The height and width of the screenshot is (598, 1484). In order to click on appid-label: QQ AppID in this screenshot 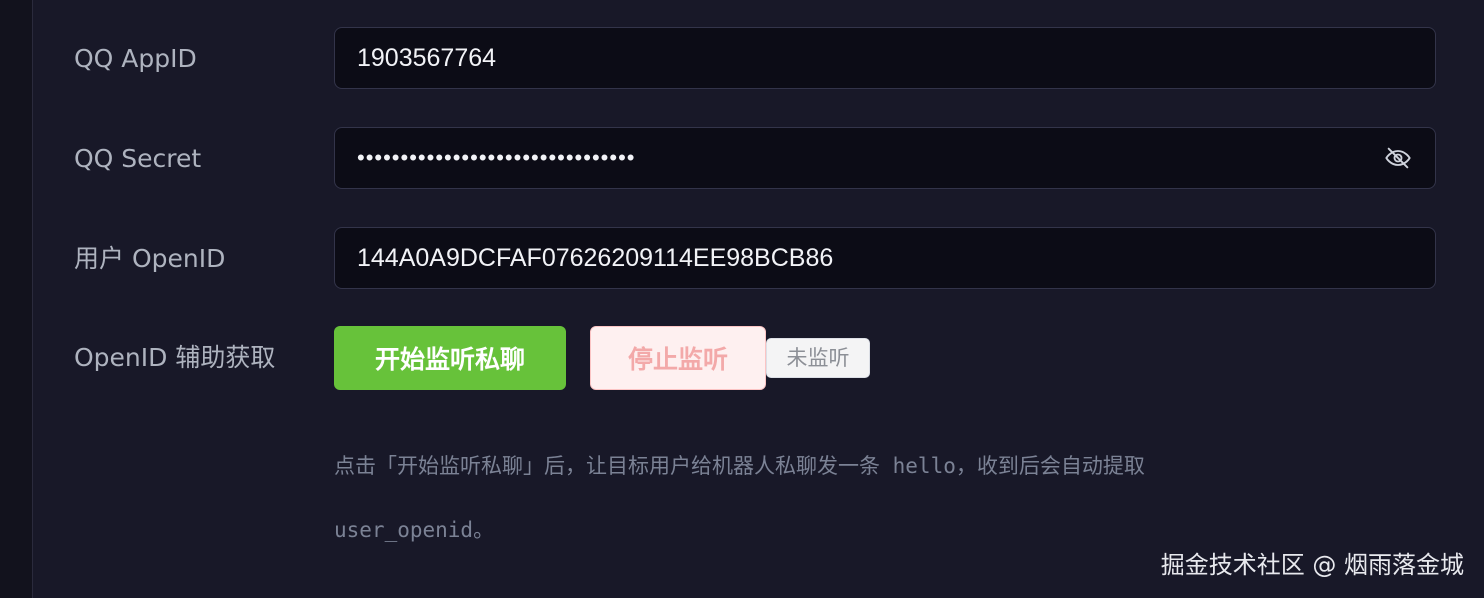, I will do `click(135, 58)`.